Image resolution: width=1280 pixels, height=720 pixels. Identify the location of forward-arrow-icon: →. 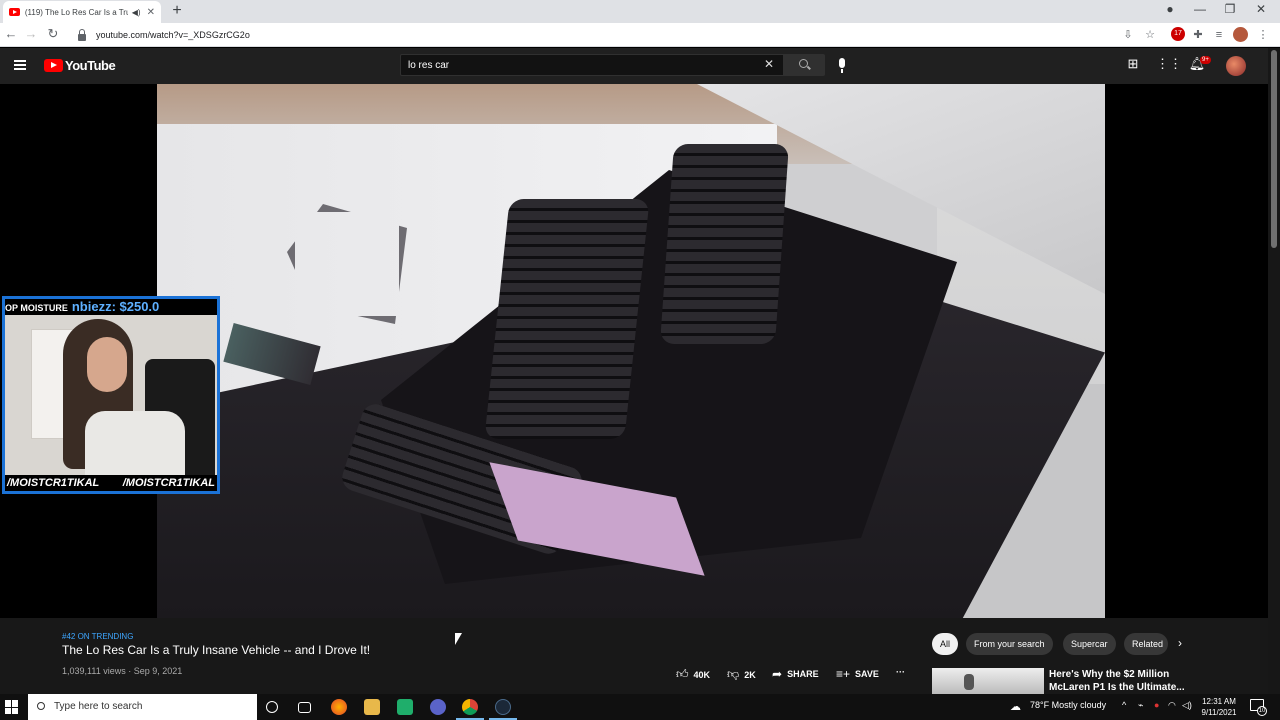
(31, 33).